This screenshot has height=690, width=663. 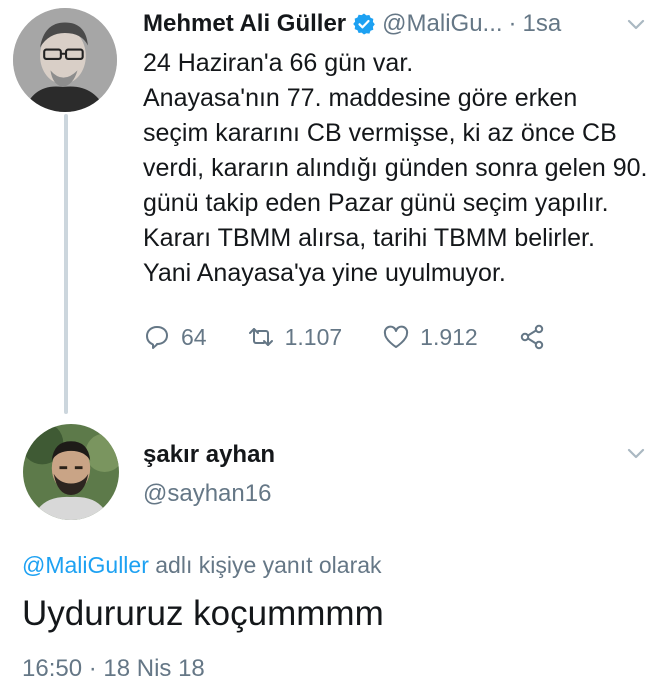 I want to click on share-icon, so click(x=531, y=337).